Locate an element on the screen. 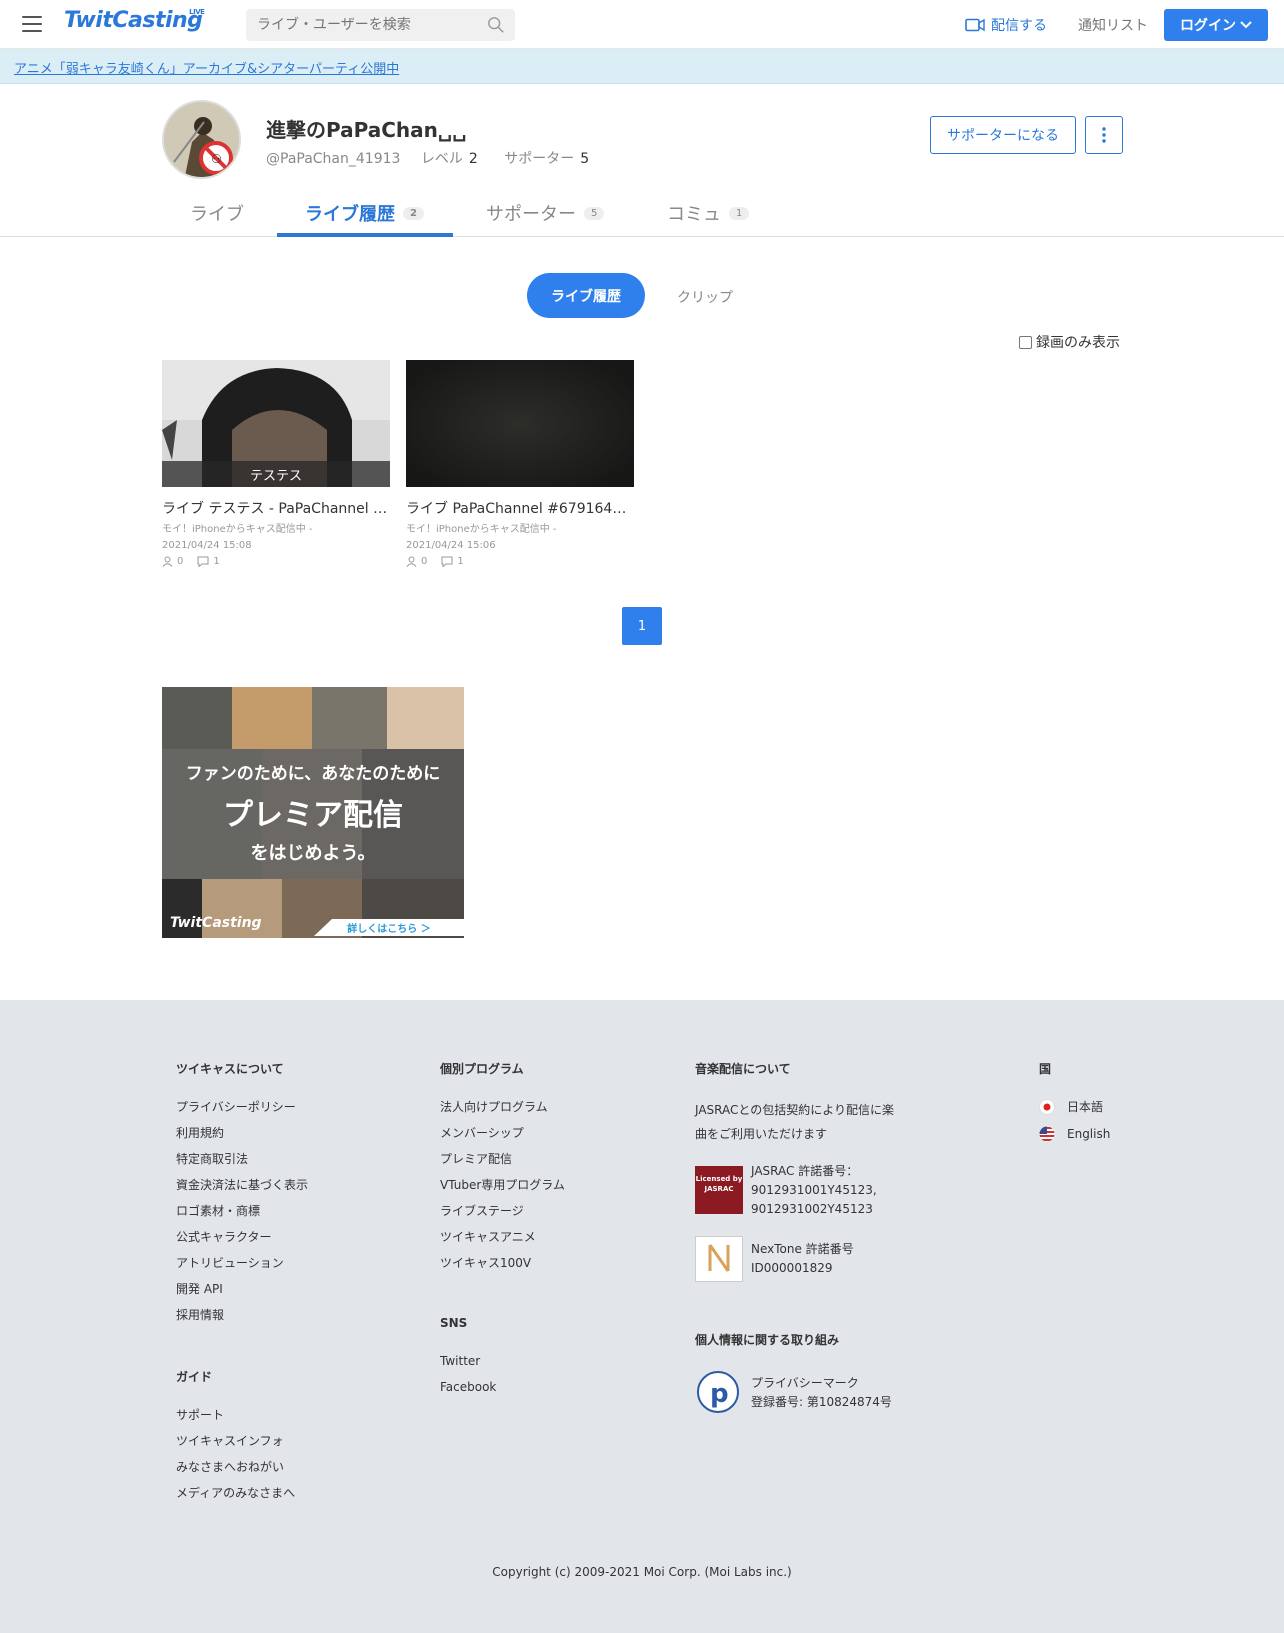  profile-handle: @PaPaChan_41913 is located at coordinates (333, 159).